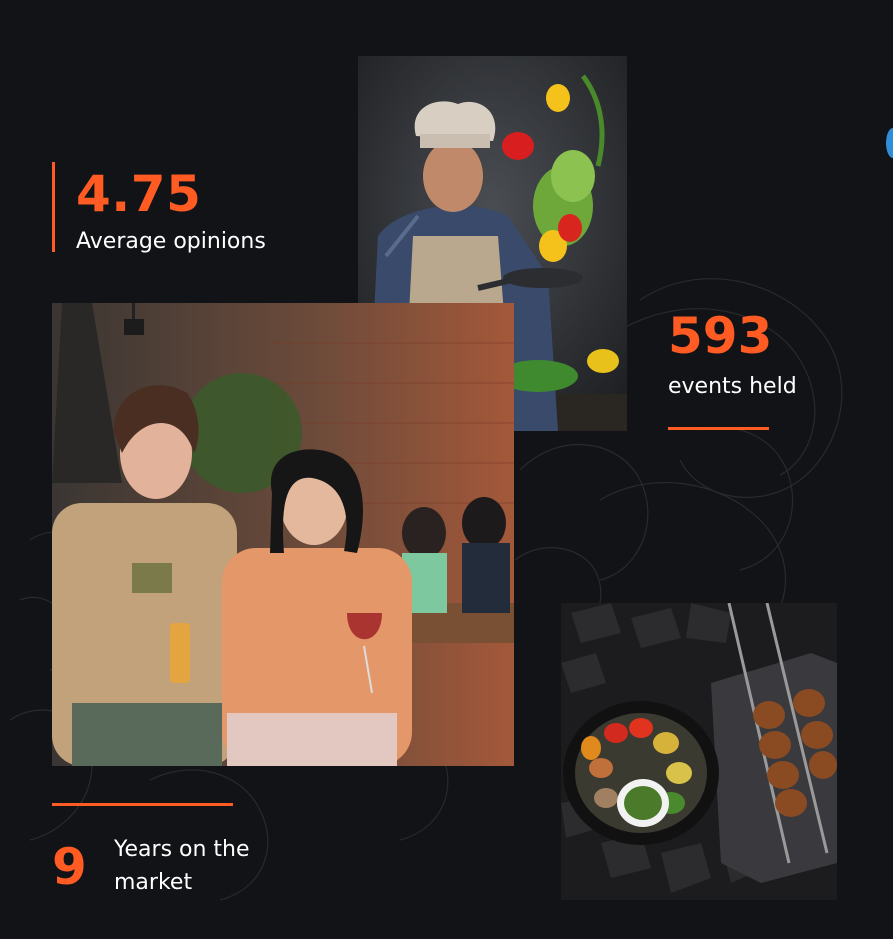 The height and width of the screenshot is (939, 893). Describe the element at coordinates (767, 371) in the screenshot. I see `stat-events-held: 593 events held` at that location.